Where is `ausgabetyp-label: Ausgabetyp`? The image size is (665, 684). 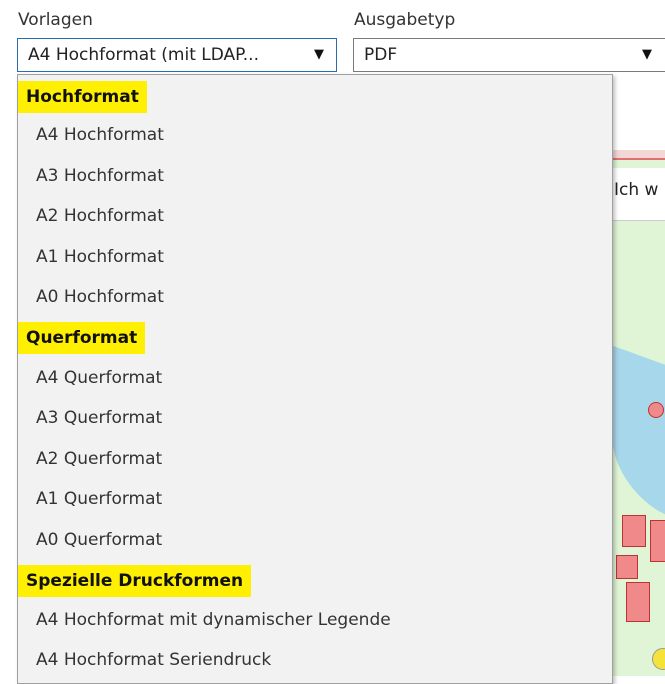 ausgabetyp-label: Ausgabetyp is located at coordinates (405, 20).